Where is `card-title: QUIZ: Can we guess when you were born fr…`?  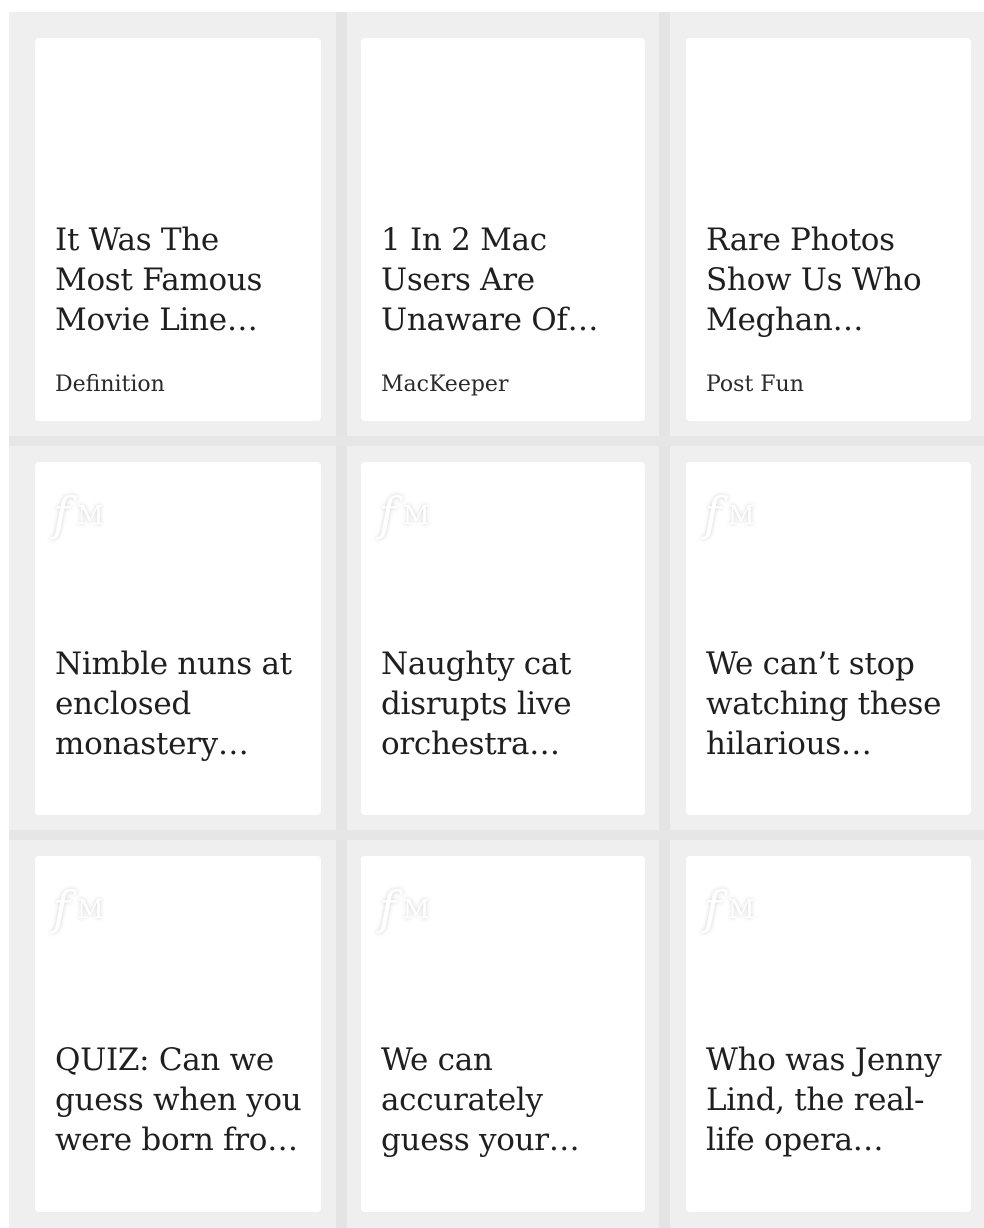 card-title: QUIZ: Can we guess when you were born fr… is located at coordinates (178, 1100).